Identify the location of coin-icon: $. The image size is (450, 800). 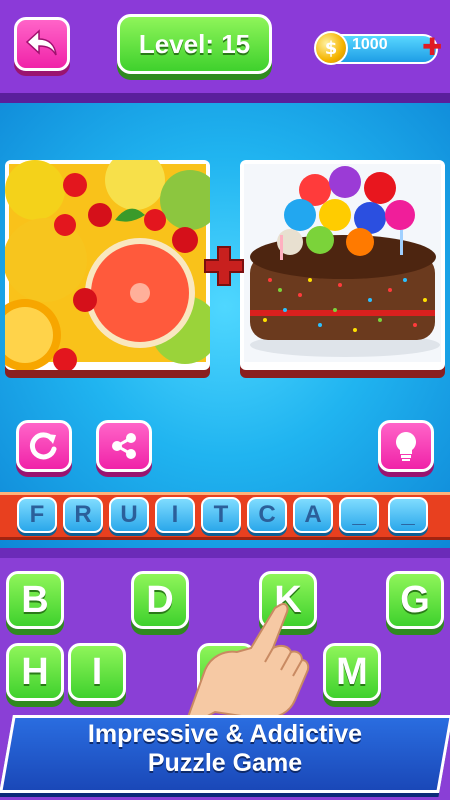
(331, 48).